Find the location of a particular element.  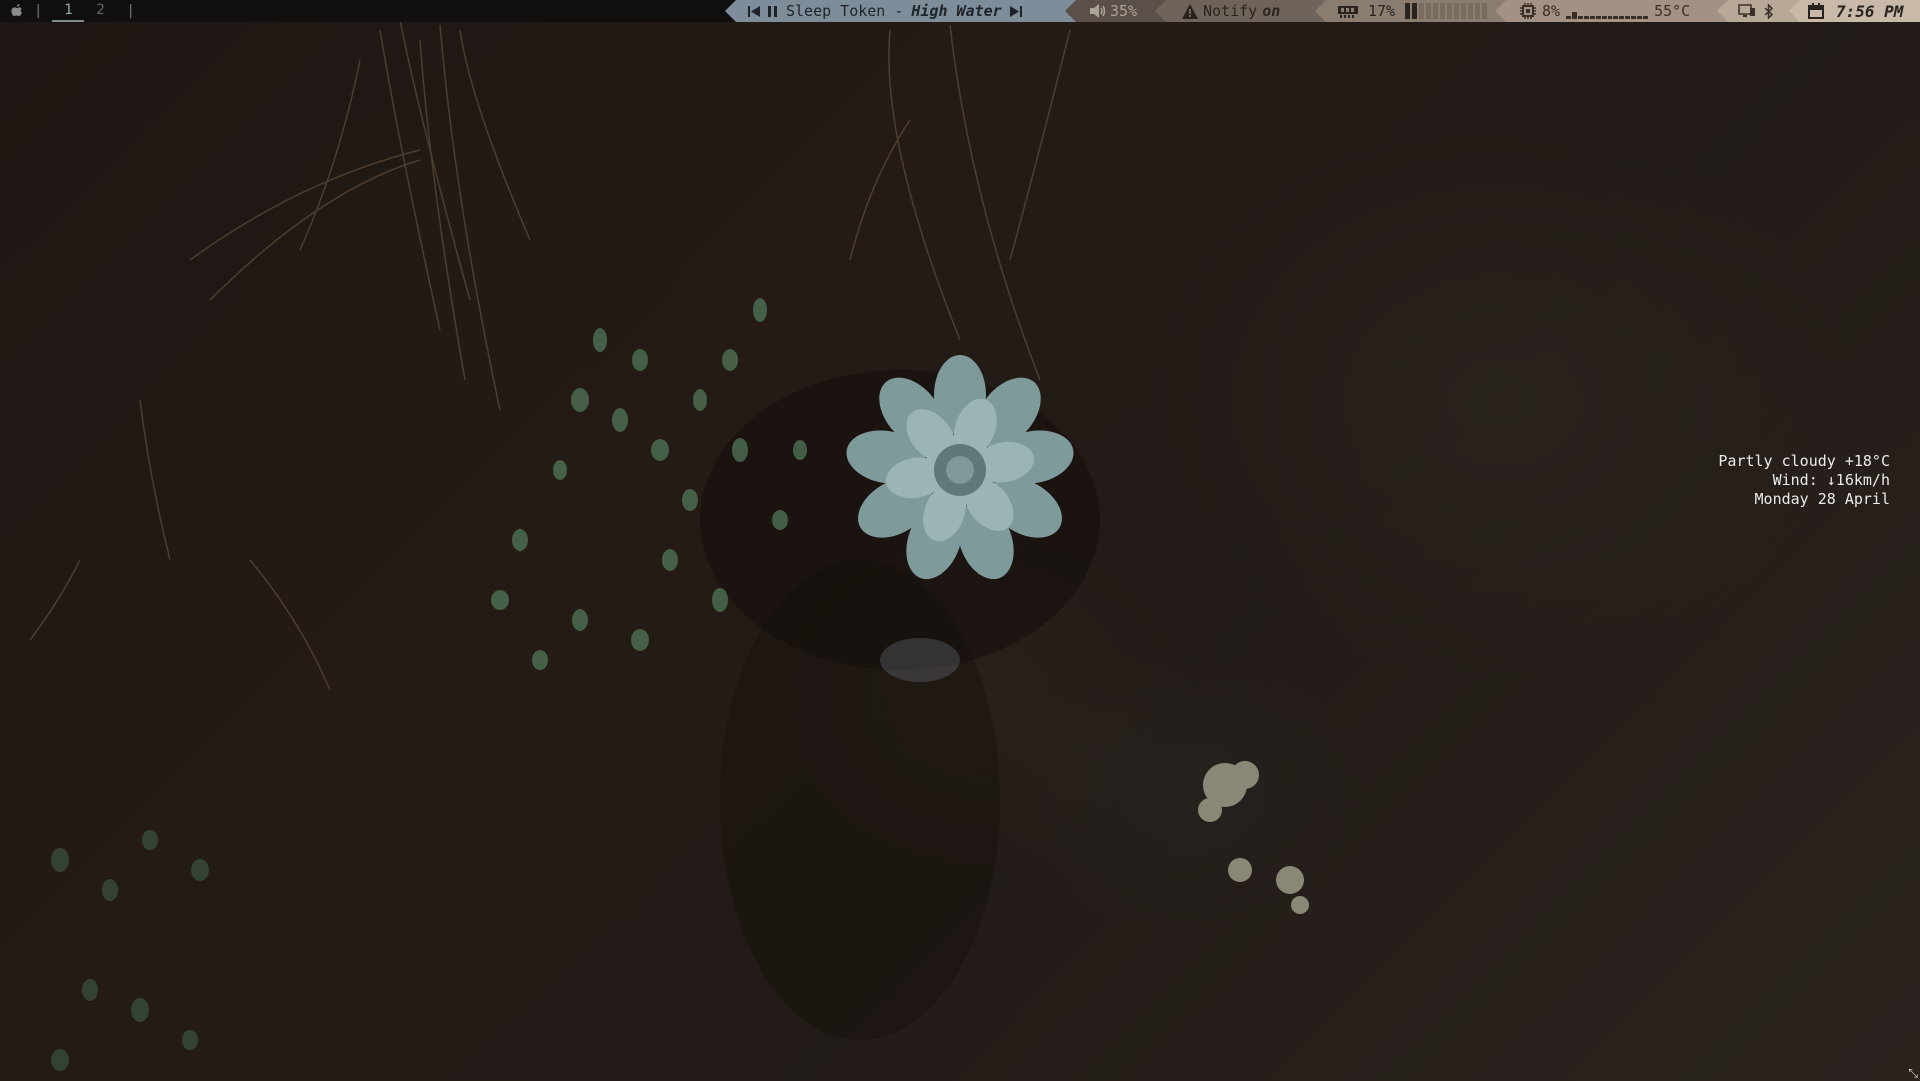

volume-level: 35% is located at coordinates (1124, 11).